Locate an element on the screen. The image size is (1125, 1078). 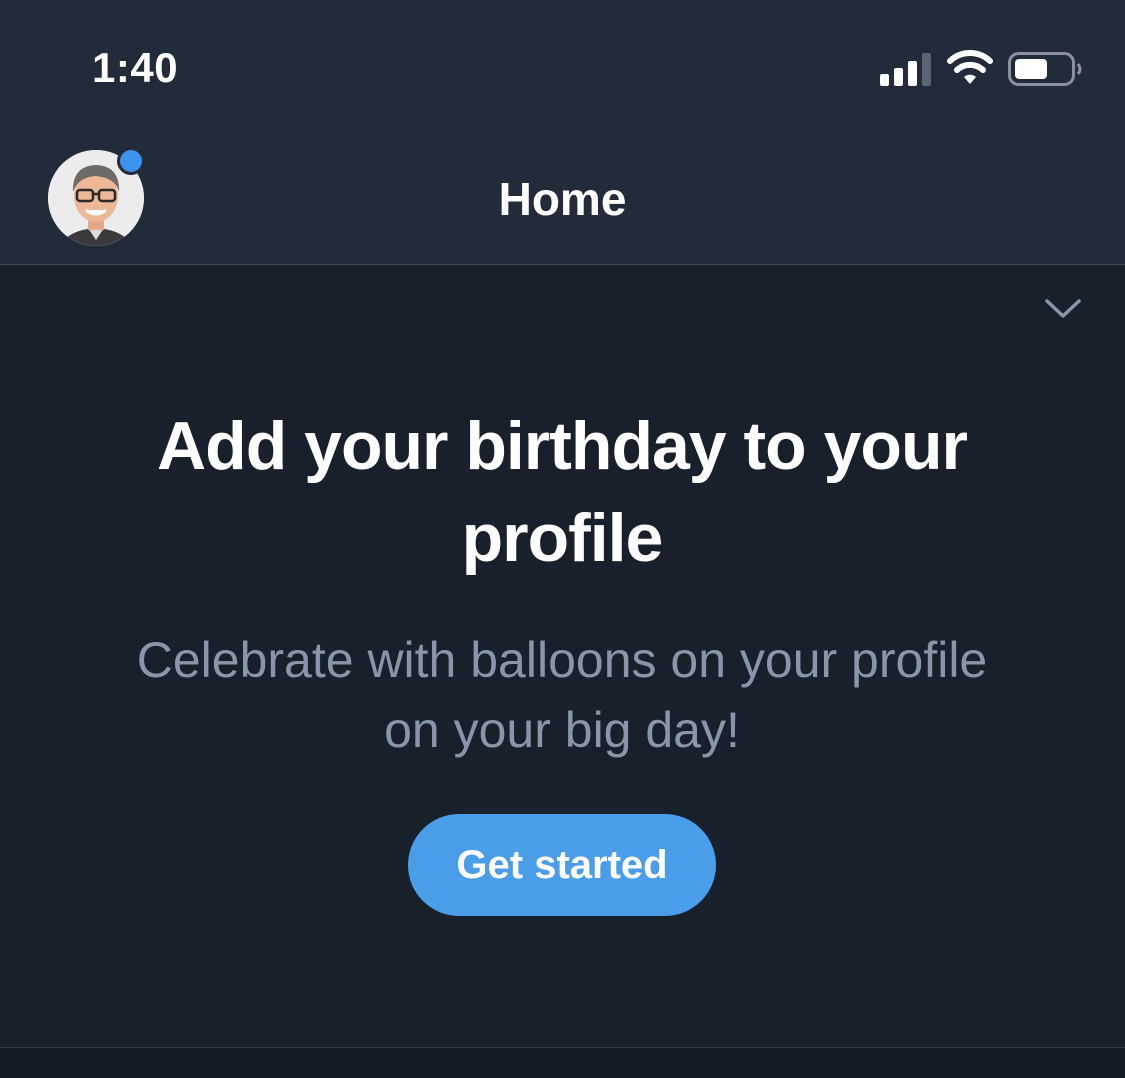
notification-dot is located at coordinates (131, 161).